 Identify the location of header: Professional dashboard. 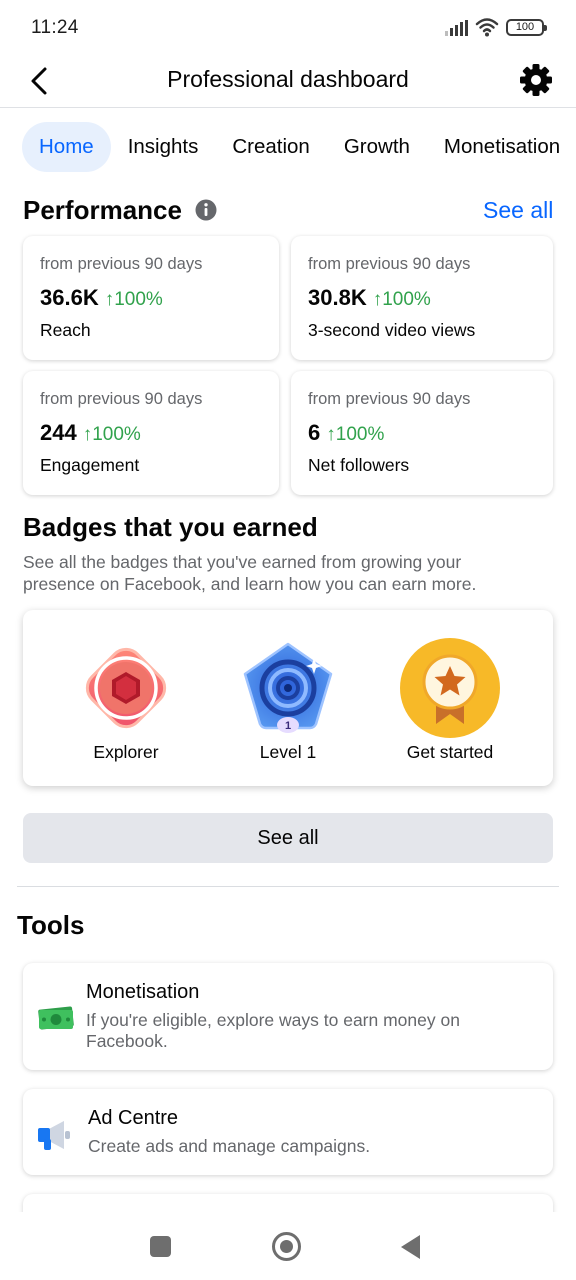
(288, 82).